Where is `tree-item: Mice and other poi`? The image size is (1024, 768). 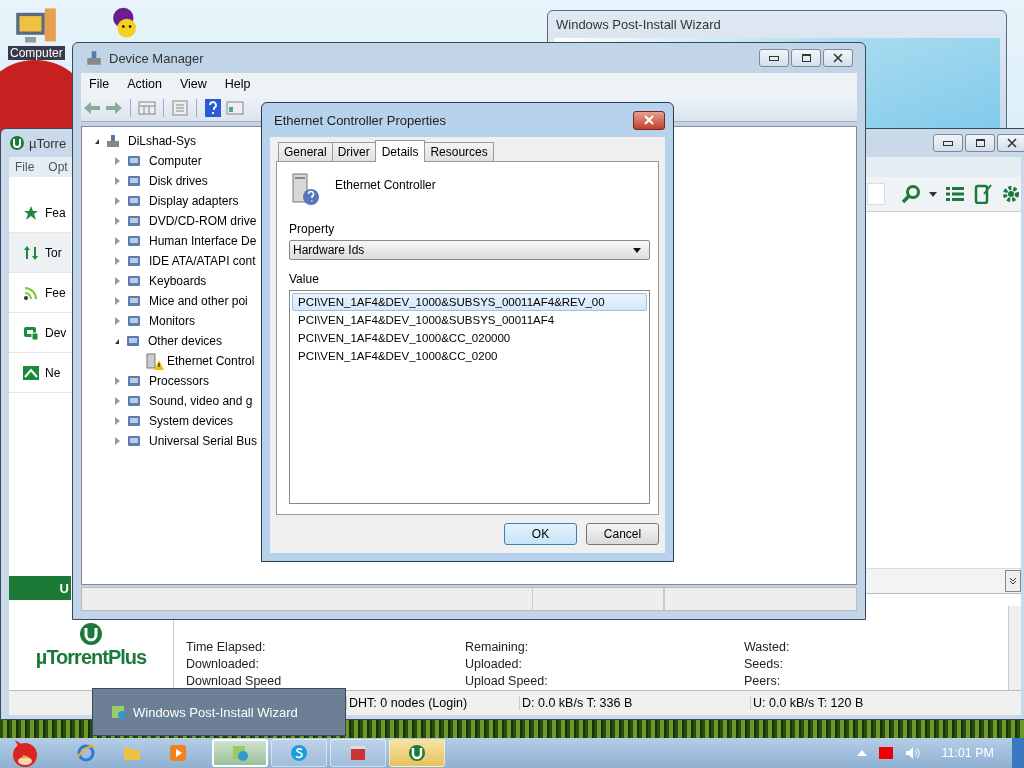
tree-item: Mice and other poi is located at coordinates (198, 301).